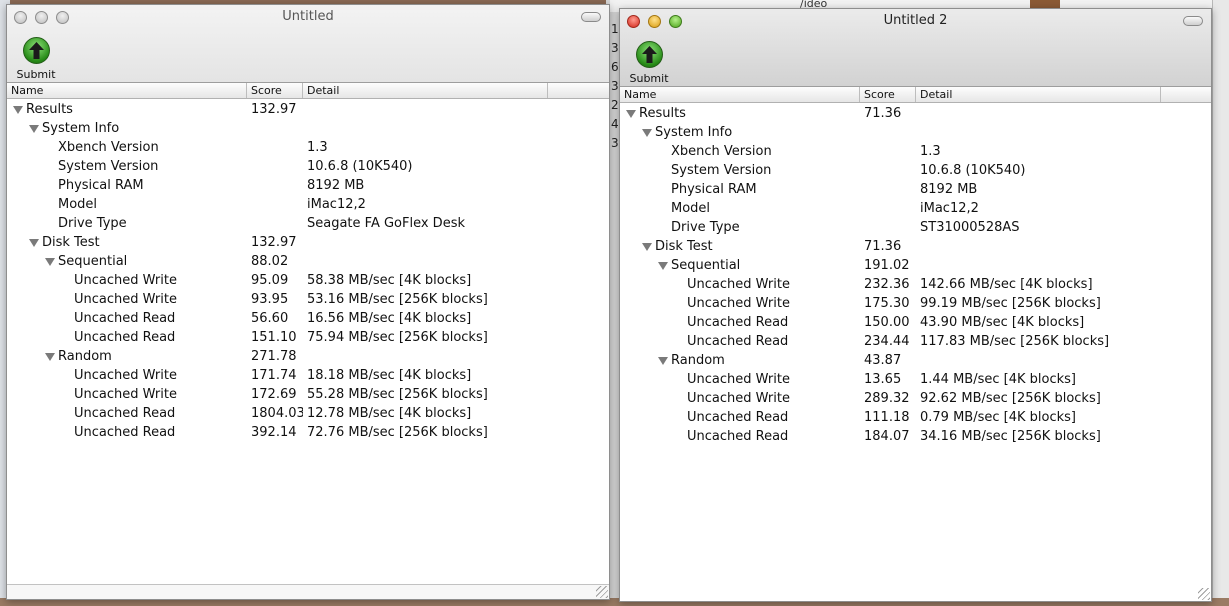 This screenshot has height=606, width=1229. I want to click on row-name-cell: Uncached Read, so click(740, 417).